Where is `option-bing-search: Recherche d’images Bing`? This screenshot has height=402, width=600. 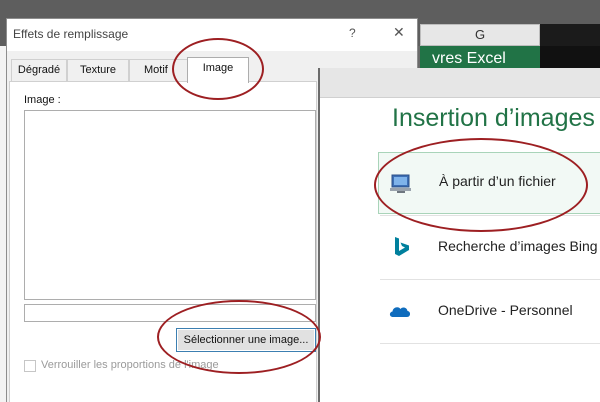
option-bing-search: Recherche d’images Bing is located at coordinates (489, 247).